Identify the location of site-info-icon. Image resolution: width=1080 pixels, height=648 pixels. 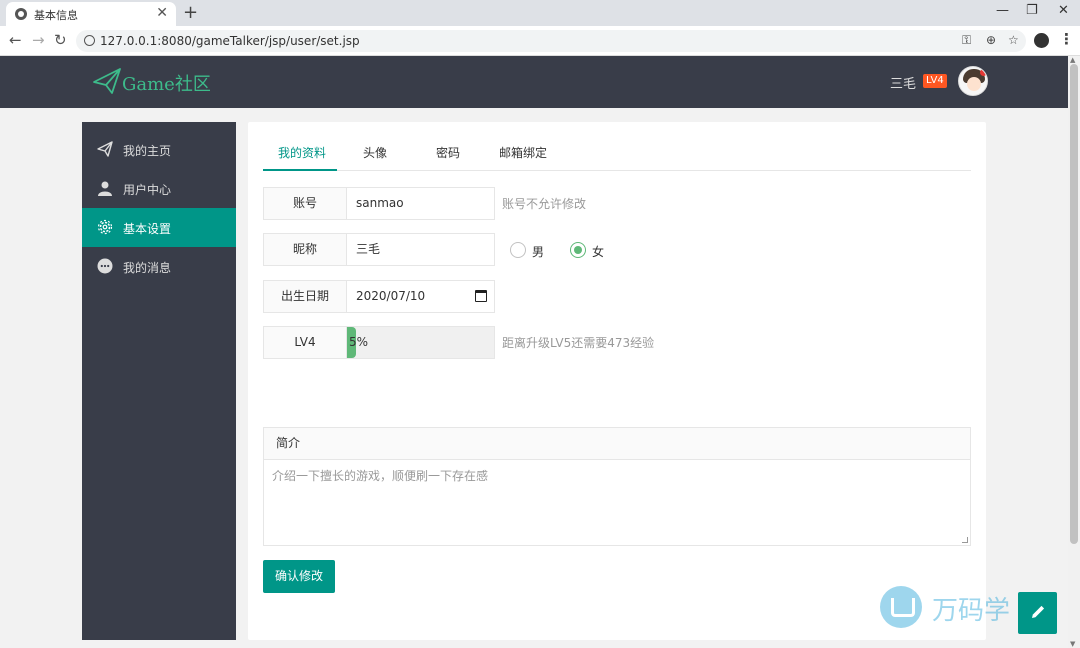
(89, 40).